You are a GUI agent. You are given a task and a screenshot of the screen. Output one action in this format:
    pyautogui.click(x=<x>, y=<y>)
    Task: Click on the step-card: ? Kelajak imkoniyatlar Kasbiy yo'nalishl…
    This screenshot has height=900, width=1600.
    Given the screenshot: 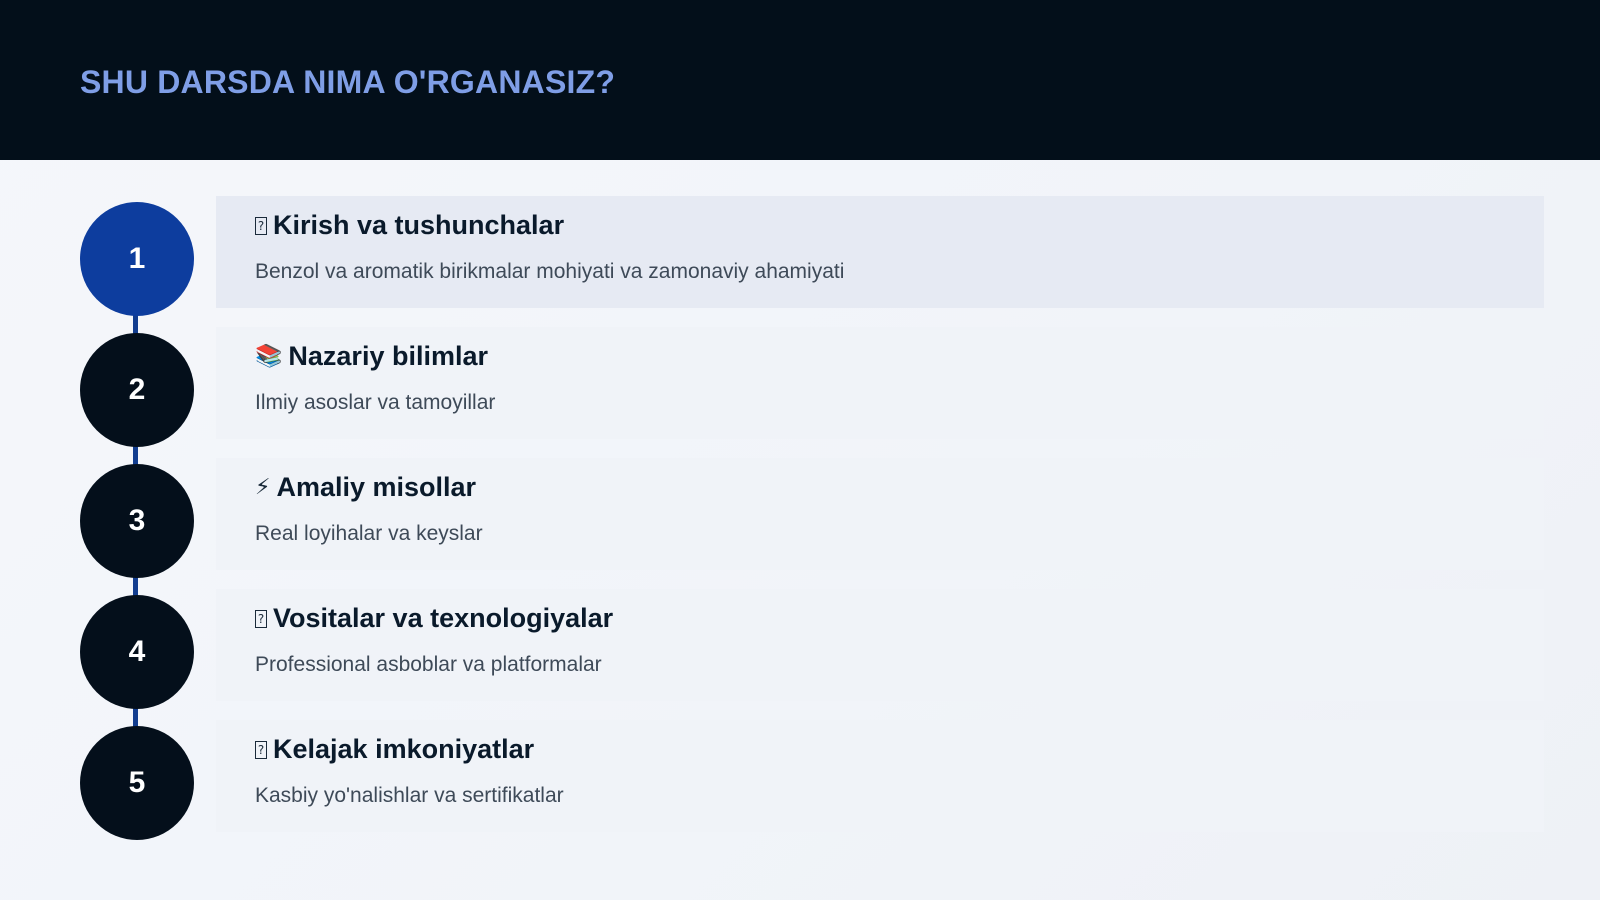 What is the action you would take?
    pyautogui.click(x=880, y=776)
    